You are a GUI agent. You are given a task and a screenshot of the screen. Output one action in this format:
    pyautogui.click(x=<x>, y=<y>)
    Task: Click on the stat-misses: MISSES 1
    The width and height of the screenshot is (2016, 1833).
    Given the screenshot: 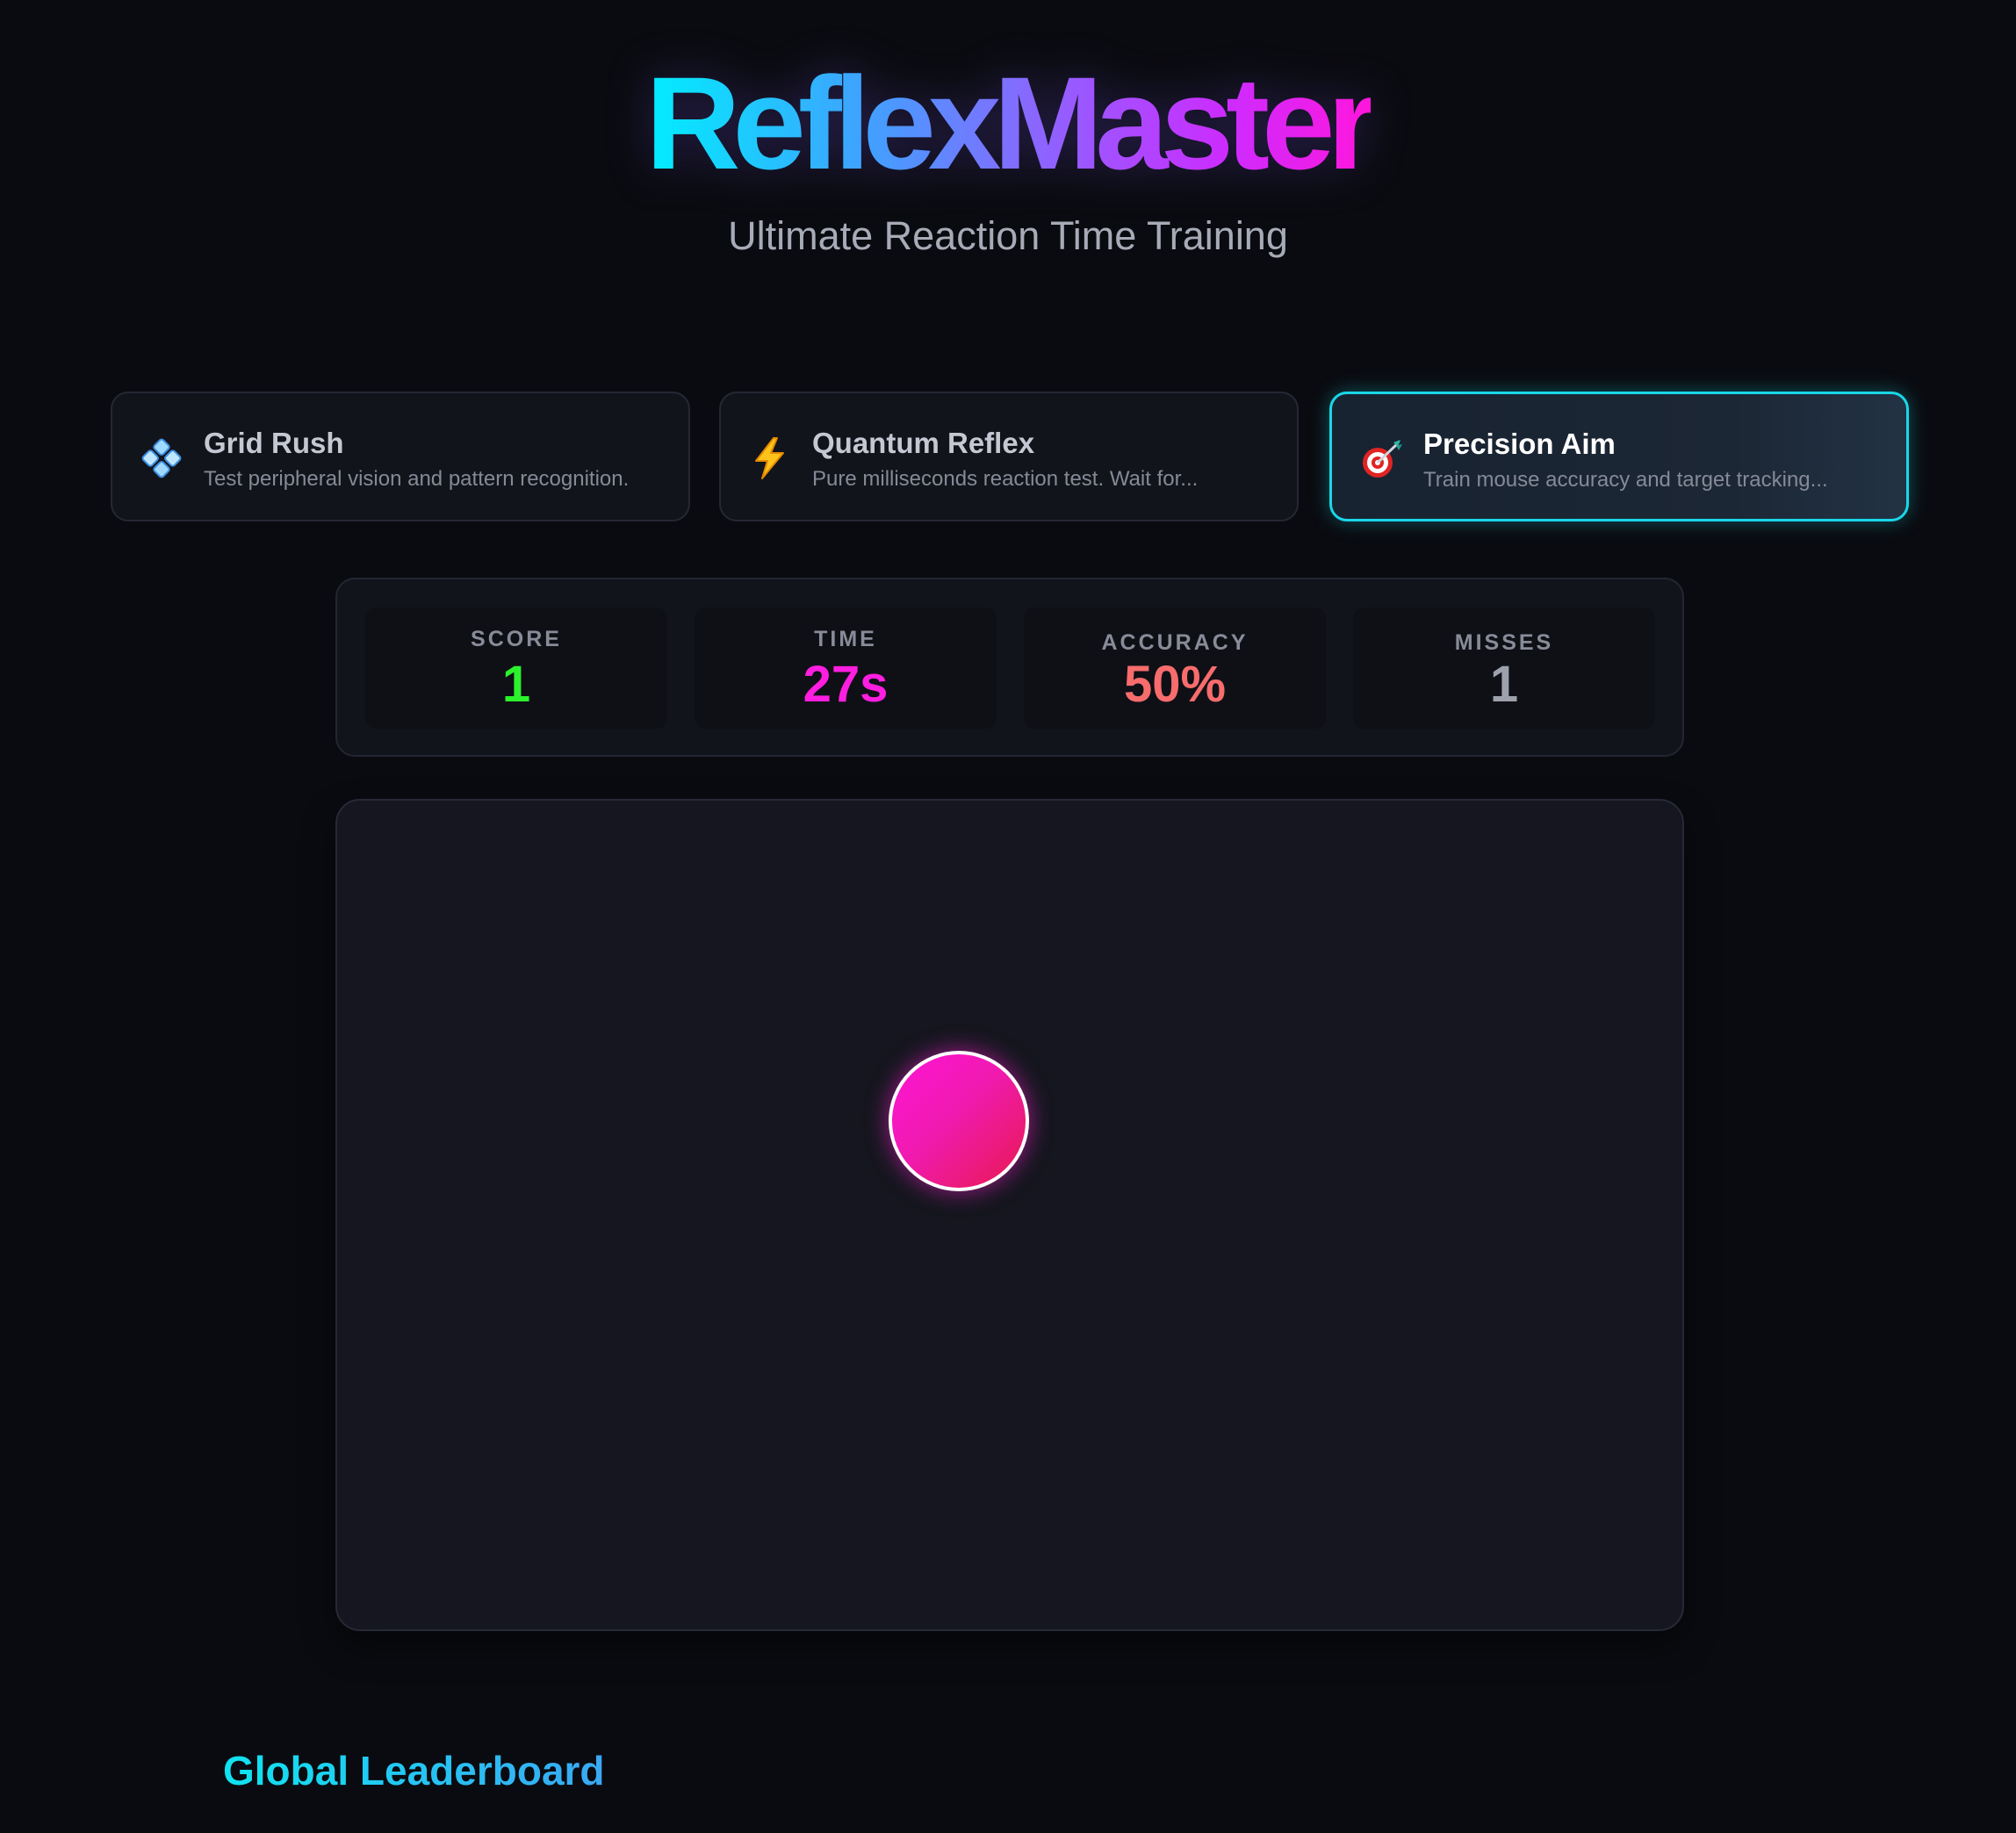 What is the action you would take?
    pyautogui.click(x=1504, y=668)
    